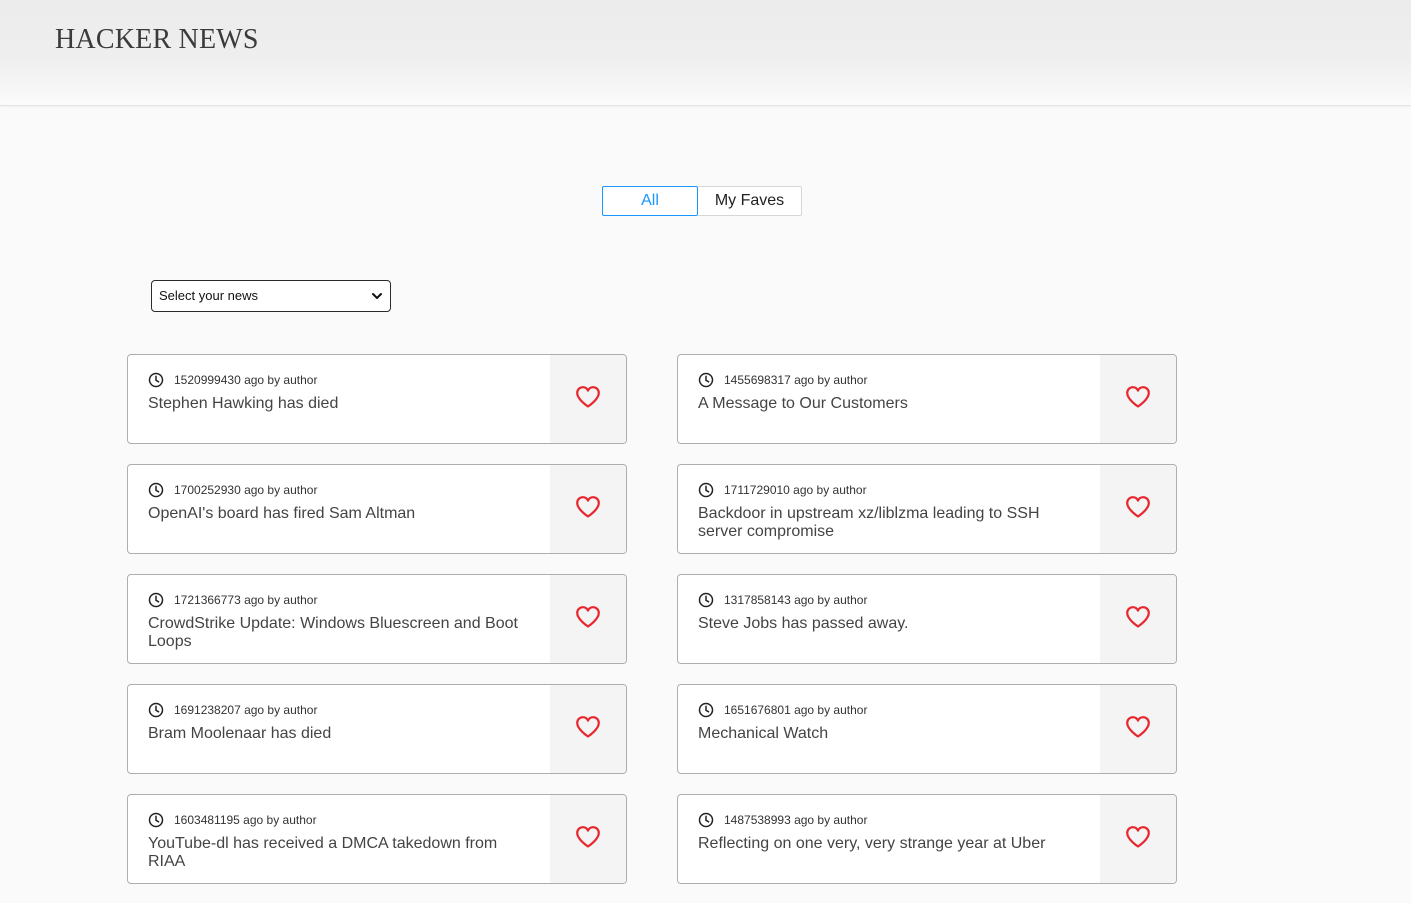 The image size is (1411, 903). What do you see at coordinates (893, 404) in the screenshot?
I see `news-title: A Message to Our Customers` at bounding box center [893, 404].